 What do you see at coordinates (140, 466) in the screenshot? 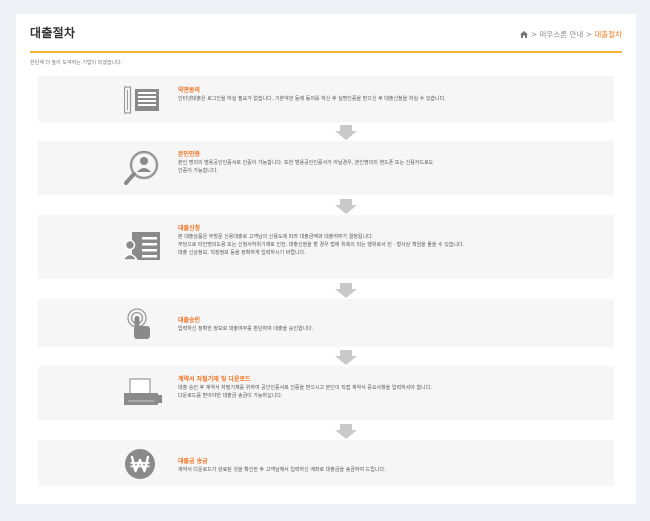
I see `won-coin-icon` at bounding box center [140, 466].